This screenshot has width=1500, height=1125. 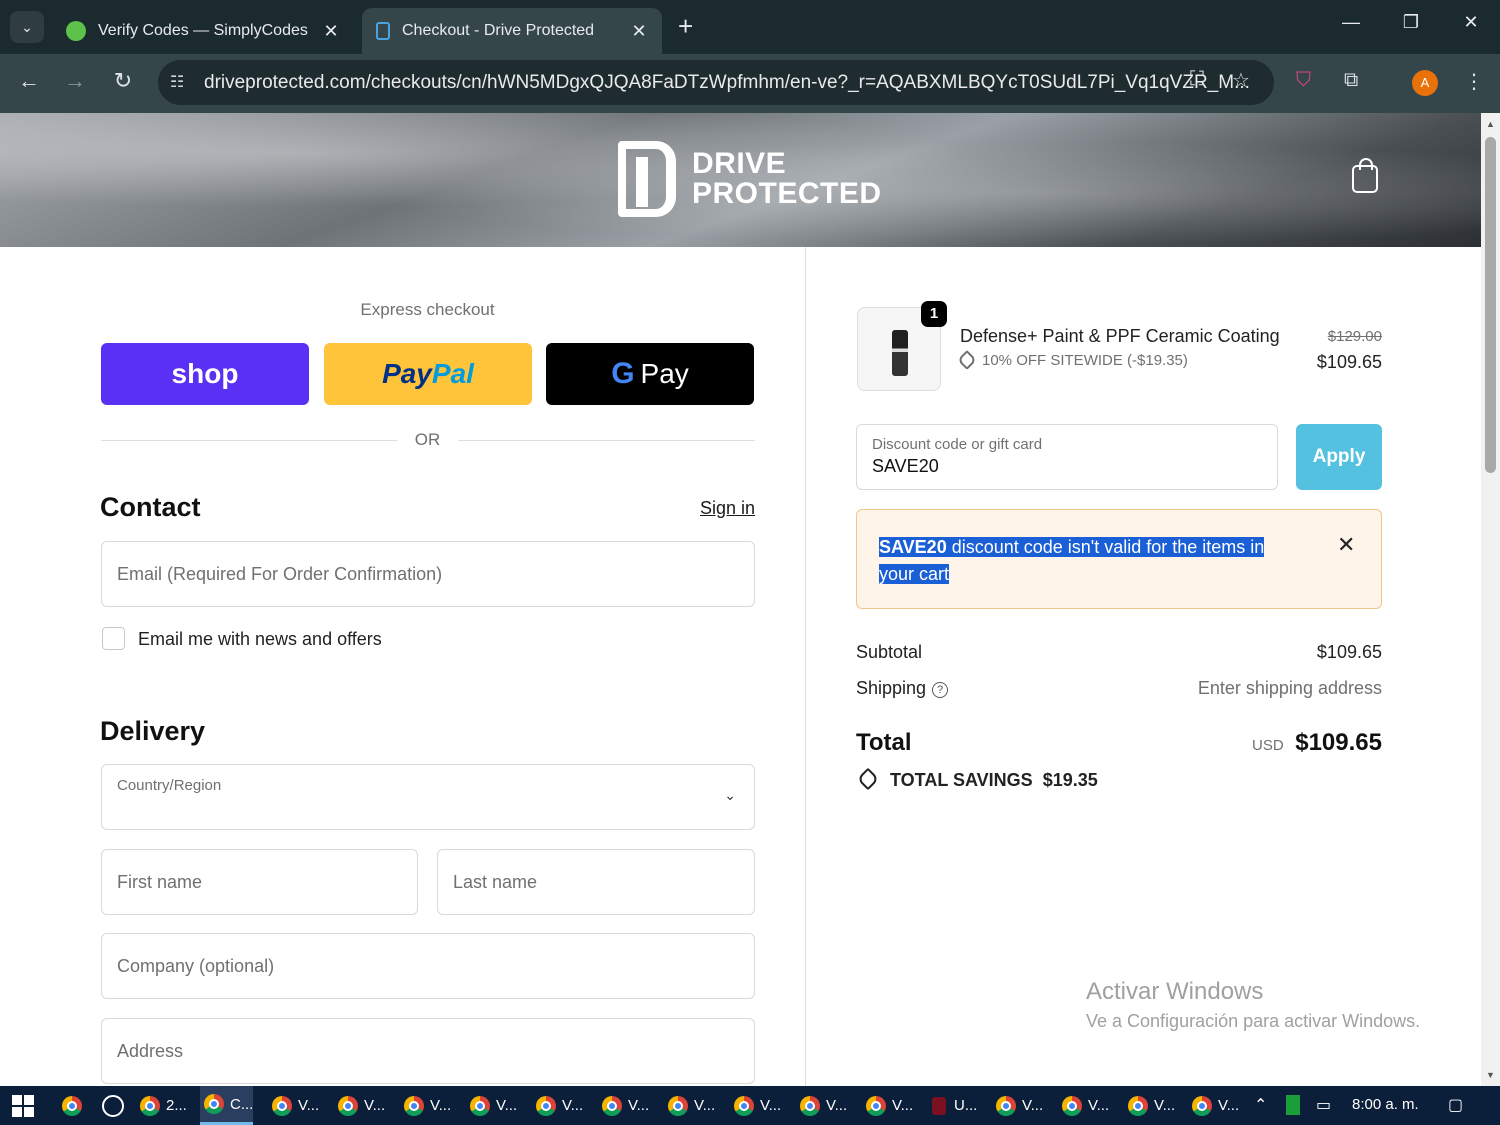 I want to click on discount-field-label: Discount code or gift card, so click(x=957, y=444).